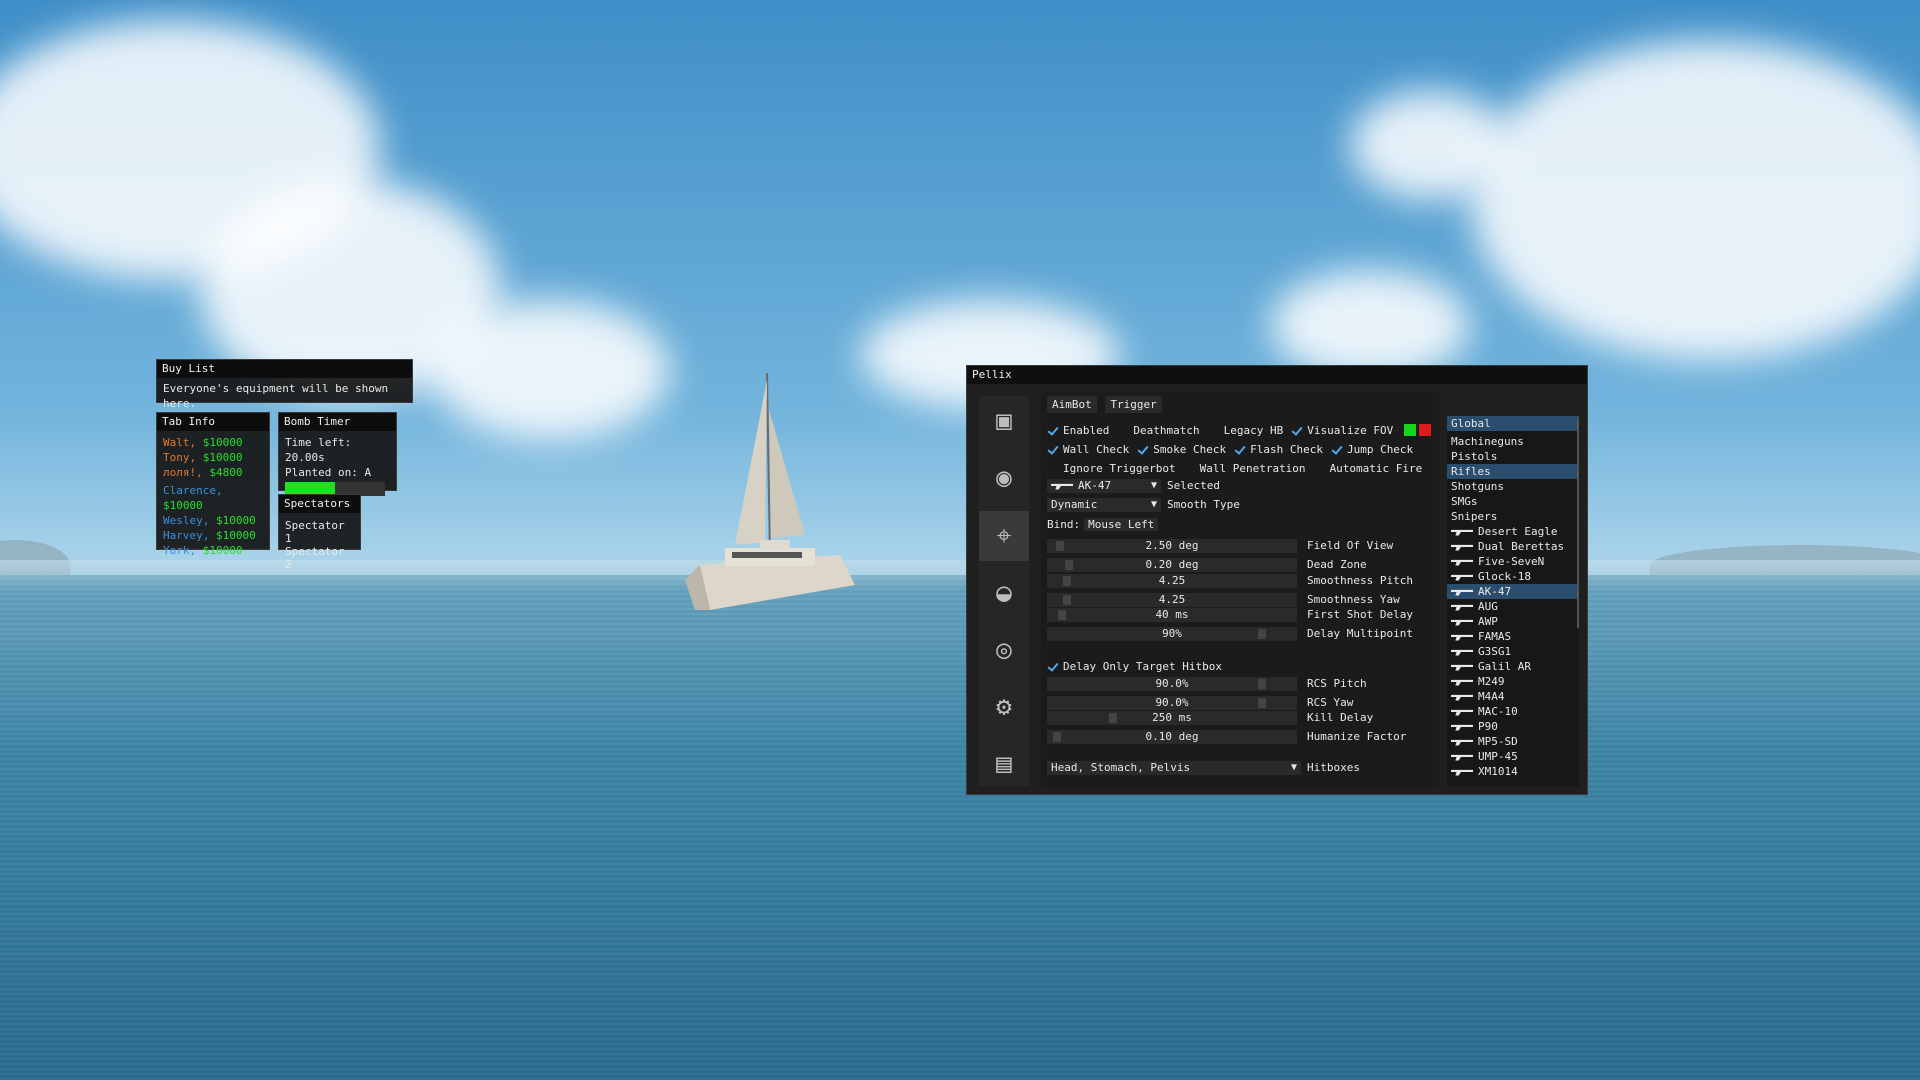 The image size is (1920, 1080). Describe the element at coordinates (1174, 768) in the screenshot. I see `hitboxes-select: Head, Stomach, Pelvis ▼` at that location.